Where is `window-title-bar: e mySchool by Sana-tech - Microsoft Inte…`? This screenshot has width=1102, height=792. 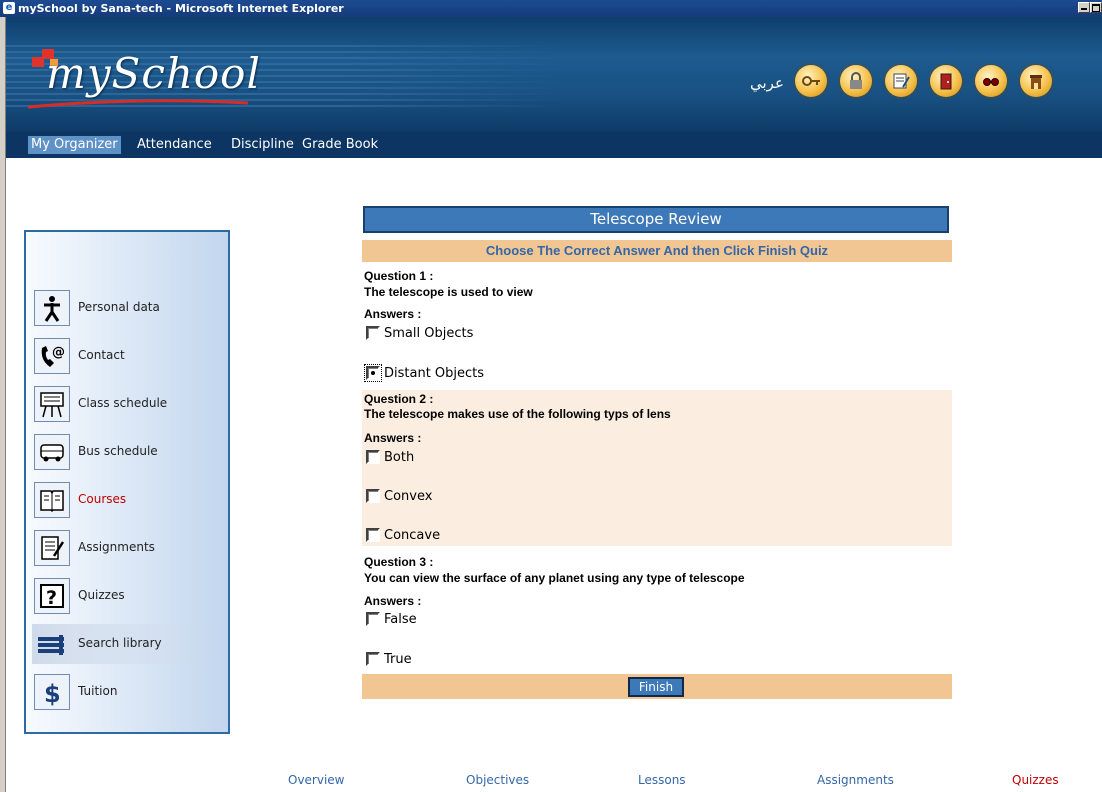
window-title-bar: e mySchool by Sana-tech - Microsoft Inte… is located at coordinates (551, 8).